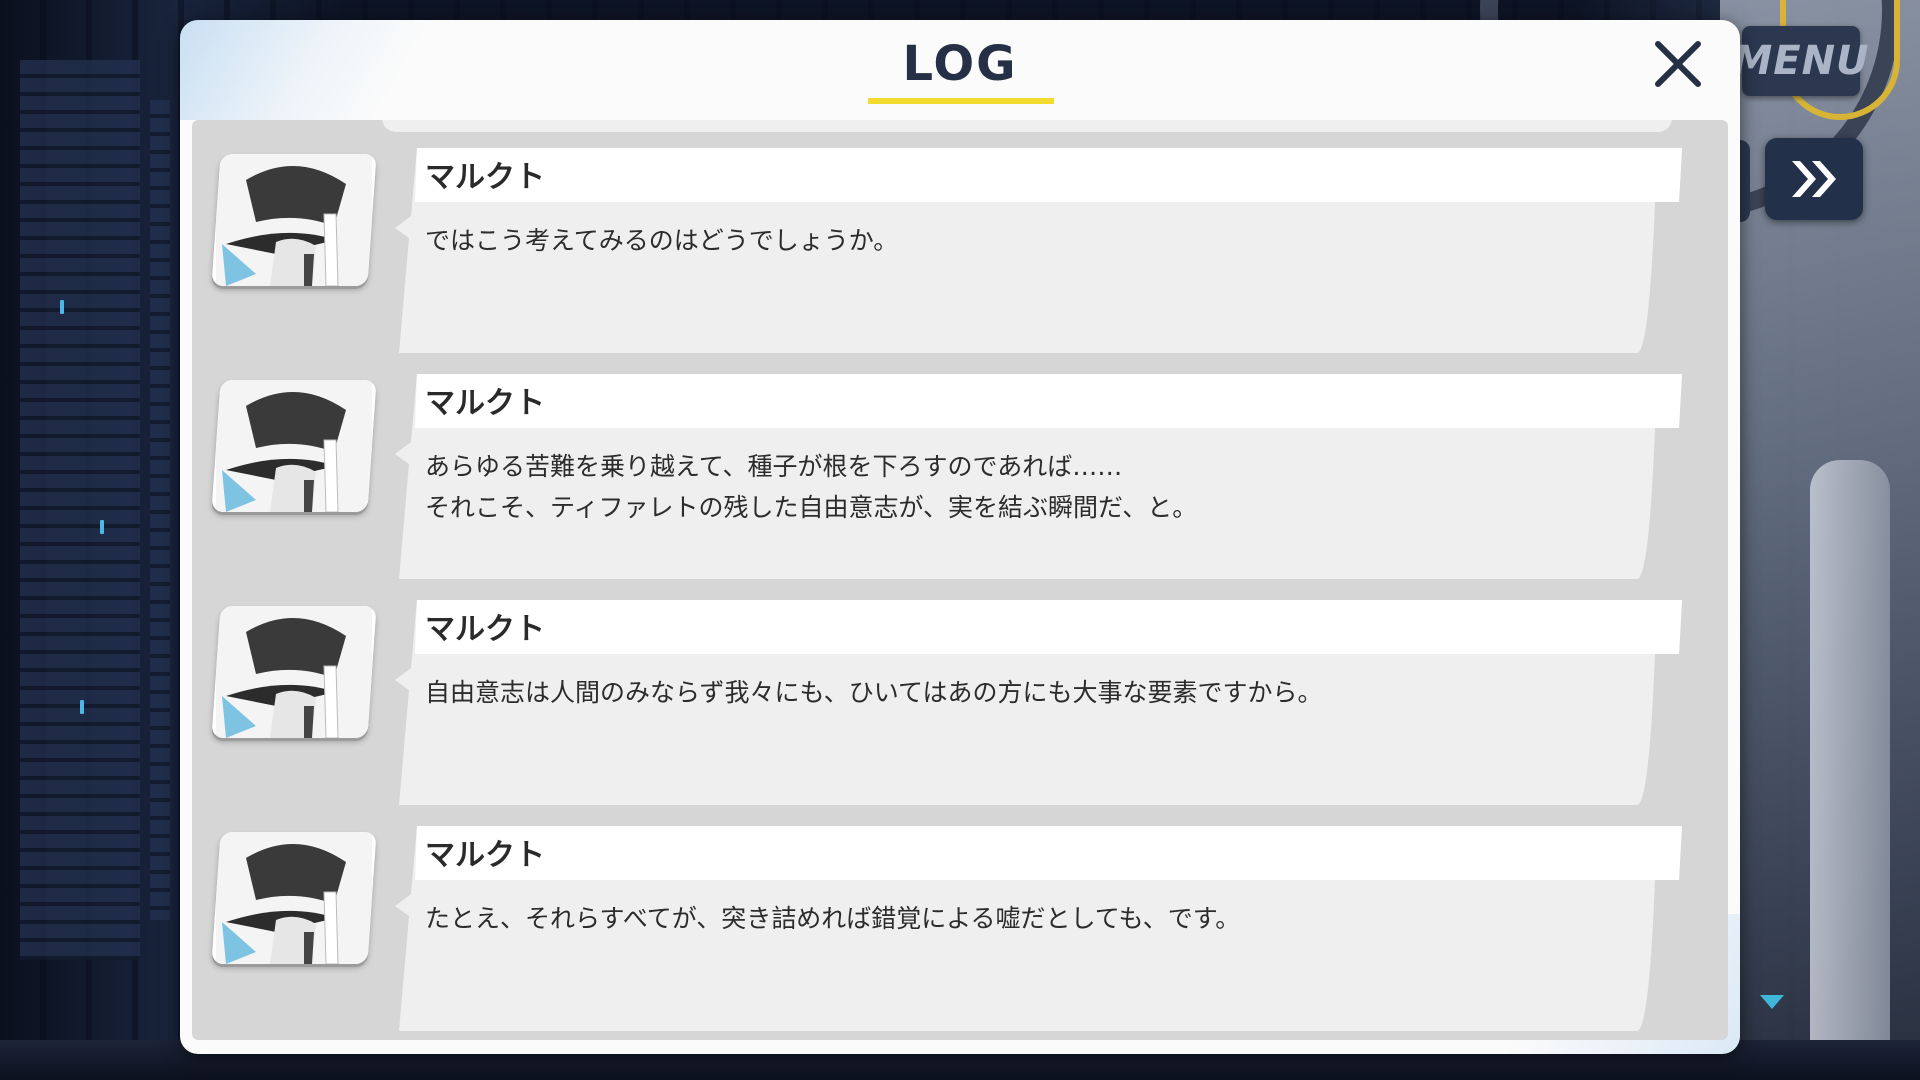 This screenshot has height=1080, width=1920. What do you see at coordinates (1037, 253) in the screenshot?
I see `message-bubble: マルクト ではこう考えてみるのはどうでしょうか。` at bounding box center [1037, 253].